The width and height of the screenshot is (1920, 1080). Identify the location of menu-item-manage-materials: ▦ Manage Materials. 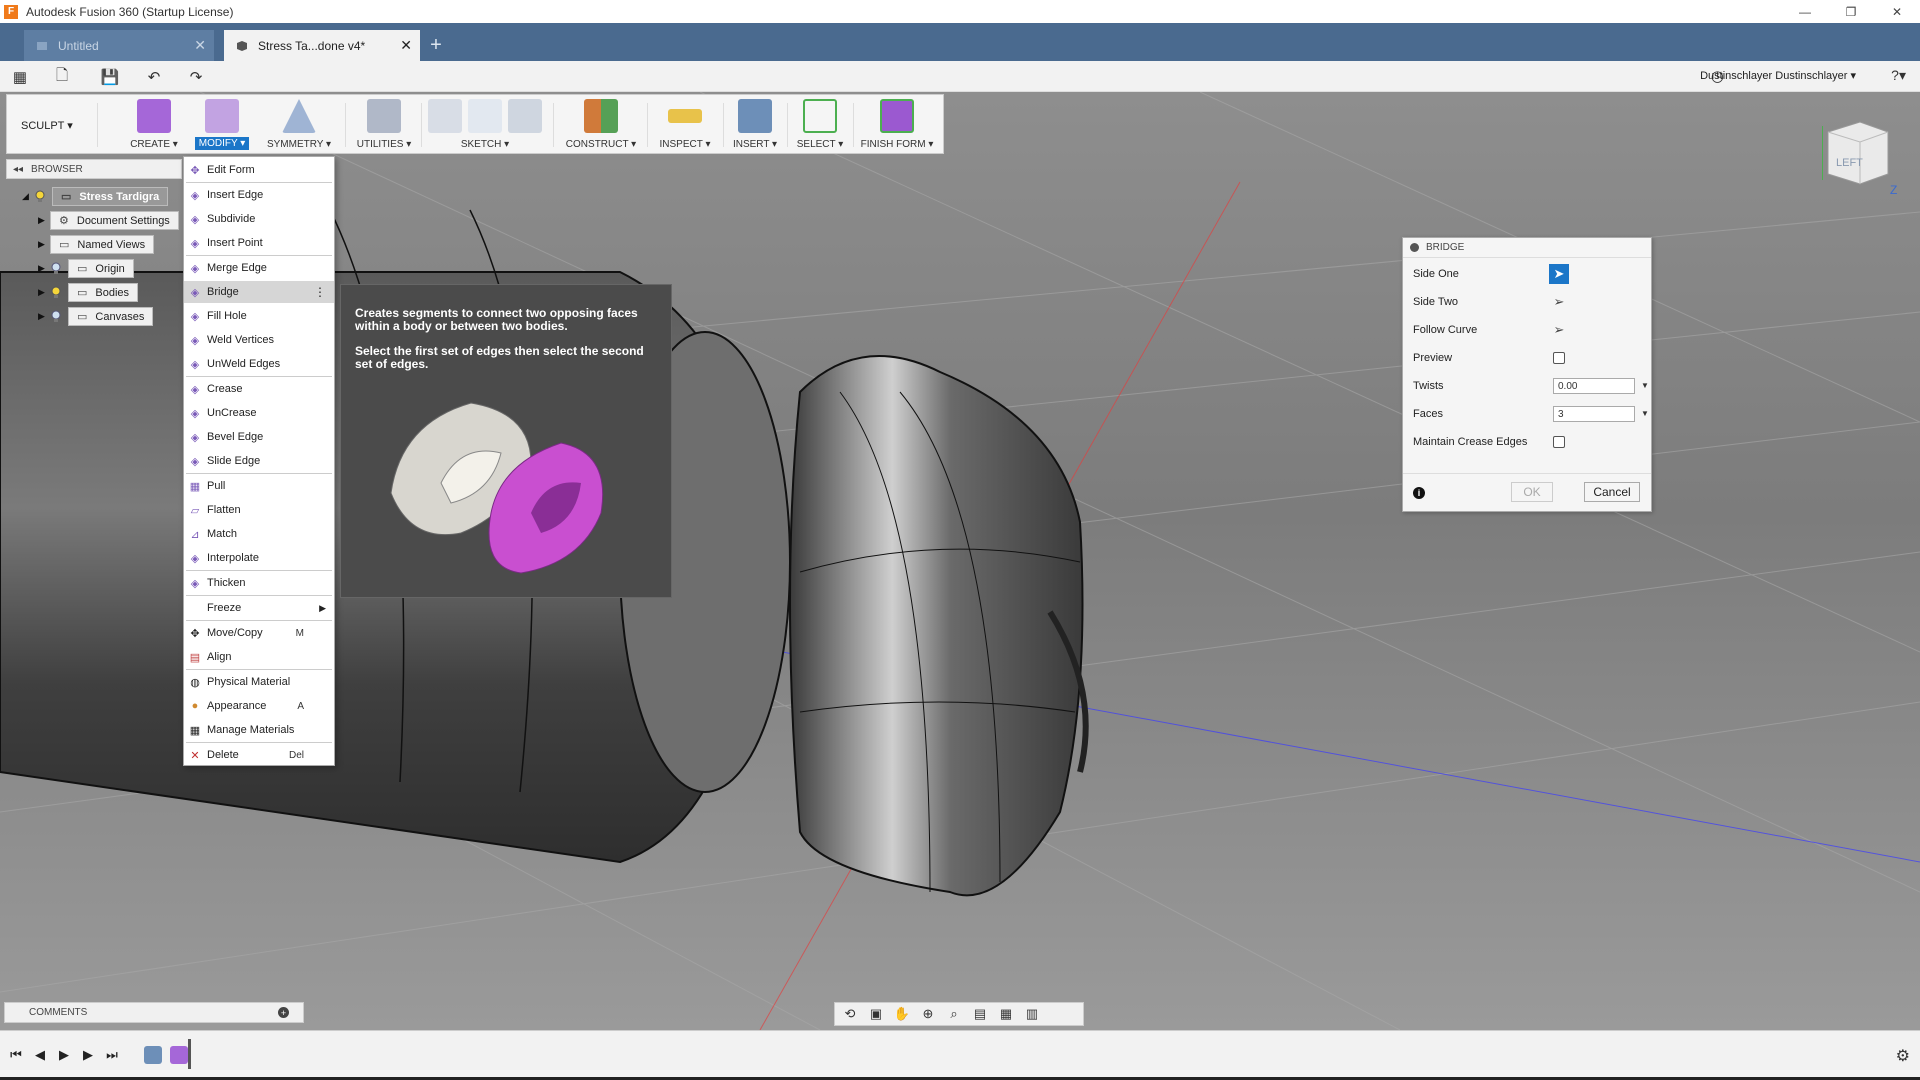
(259, 730).